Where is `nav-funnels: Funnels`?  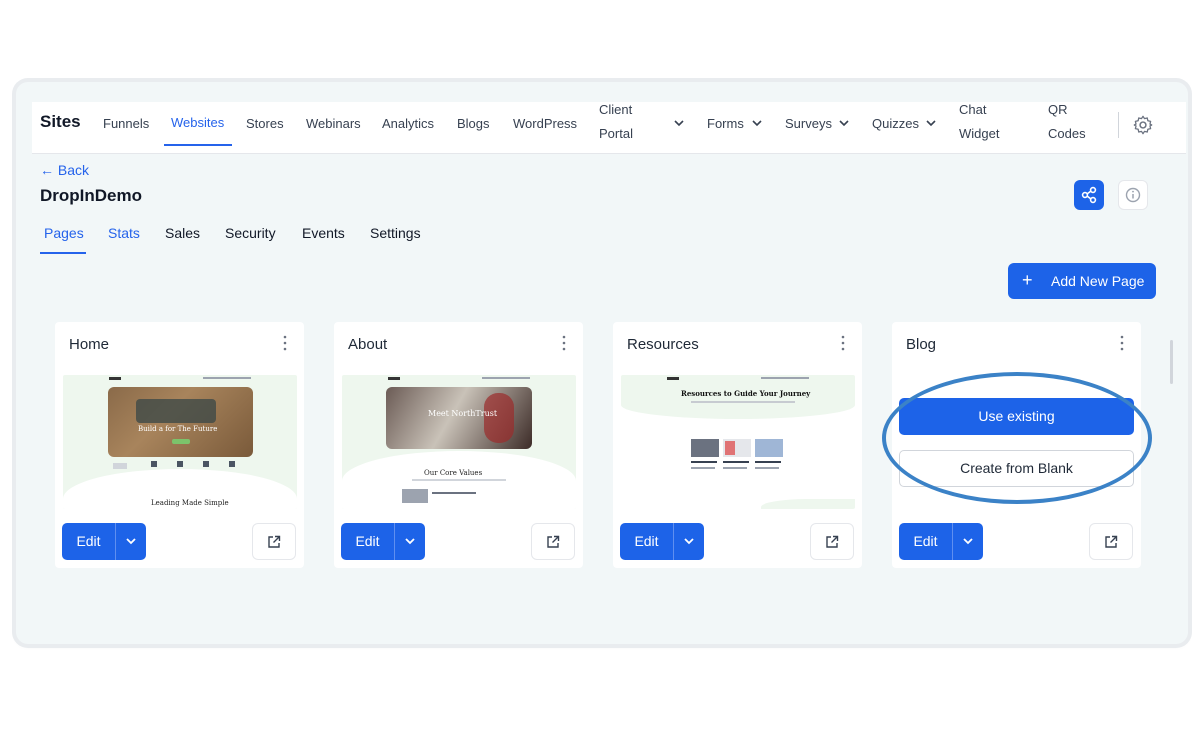
nav-funnels: Funnels is located at coordinates (126, 123).